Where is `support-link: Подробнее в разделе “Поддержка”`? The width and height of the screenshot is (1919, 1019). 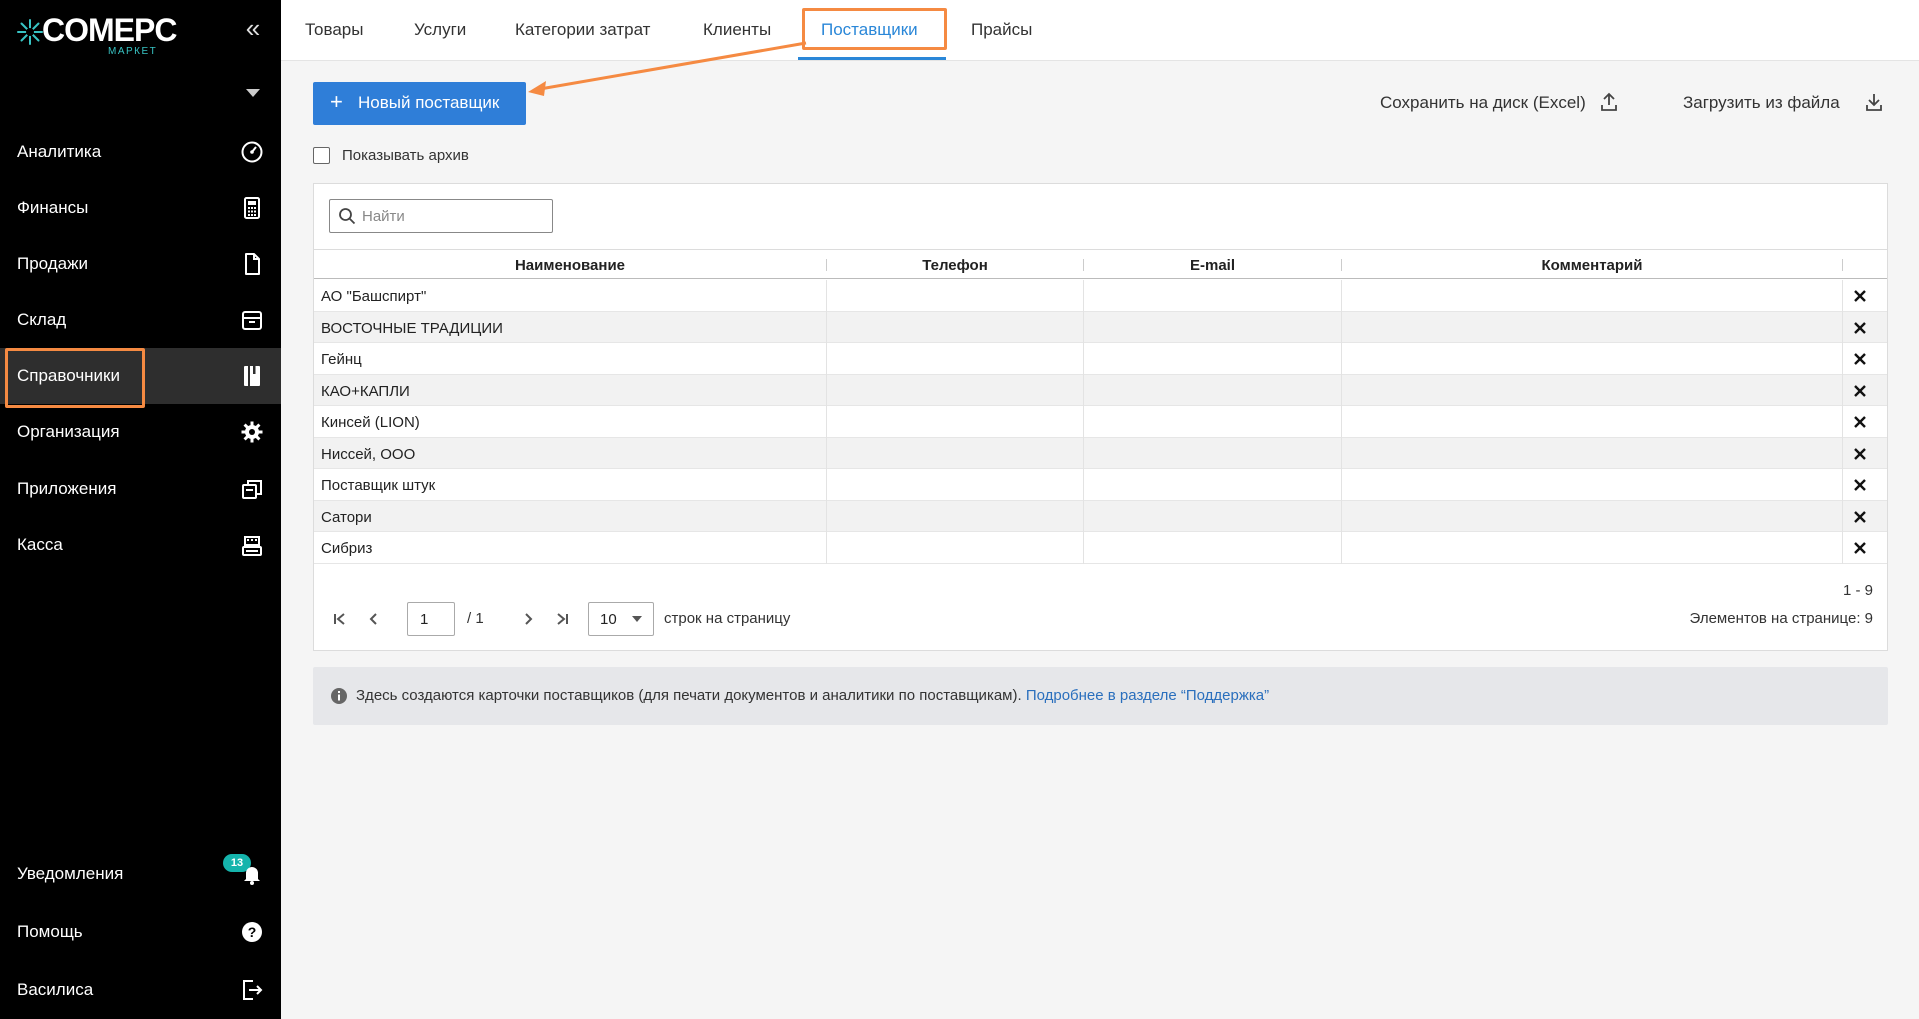
support-link: Подробнее в разделе “Поддержка” is located at coordinates (1147, 695).